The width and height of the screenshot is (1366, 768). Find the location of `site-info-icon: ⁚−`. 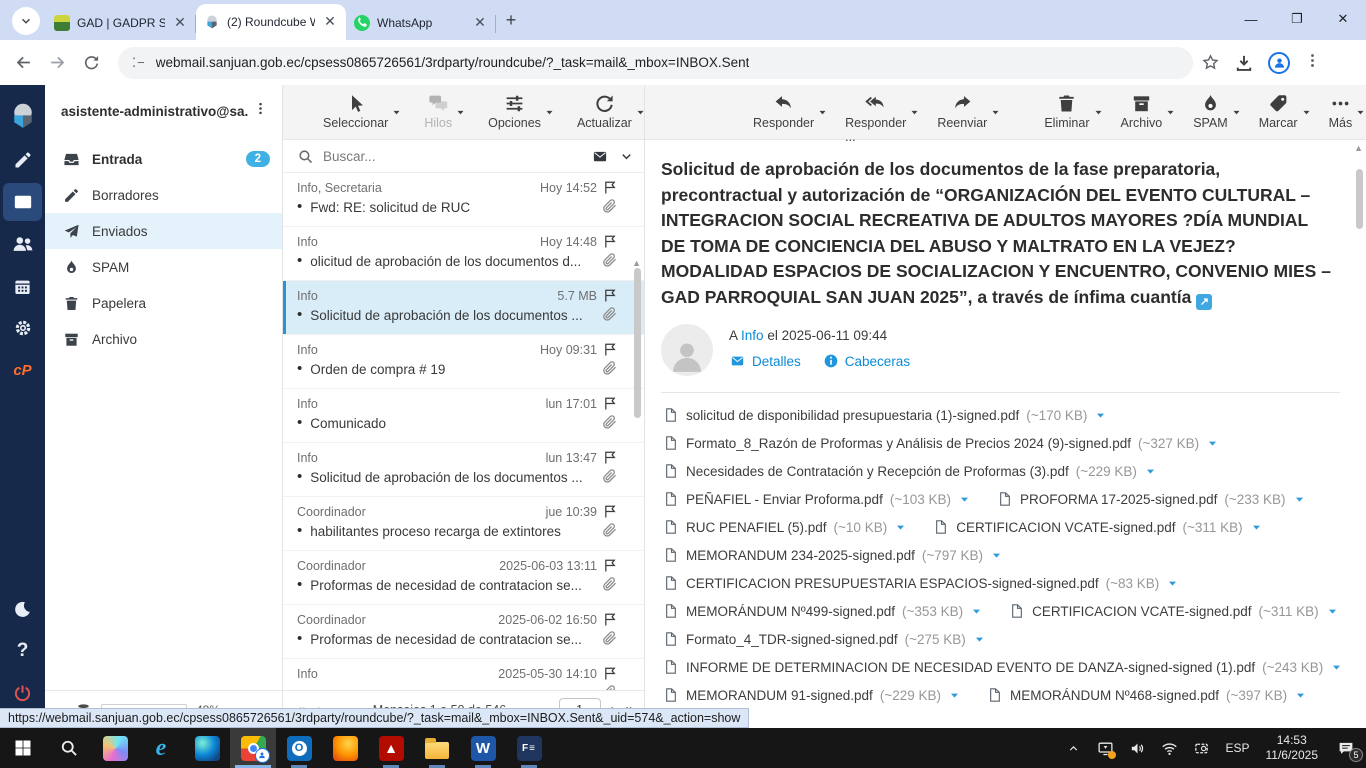

site-info-icon: ⁚− is located at coordinates (139, 63).